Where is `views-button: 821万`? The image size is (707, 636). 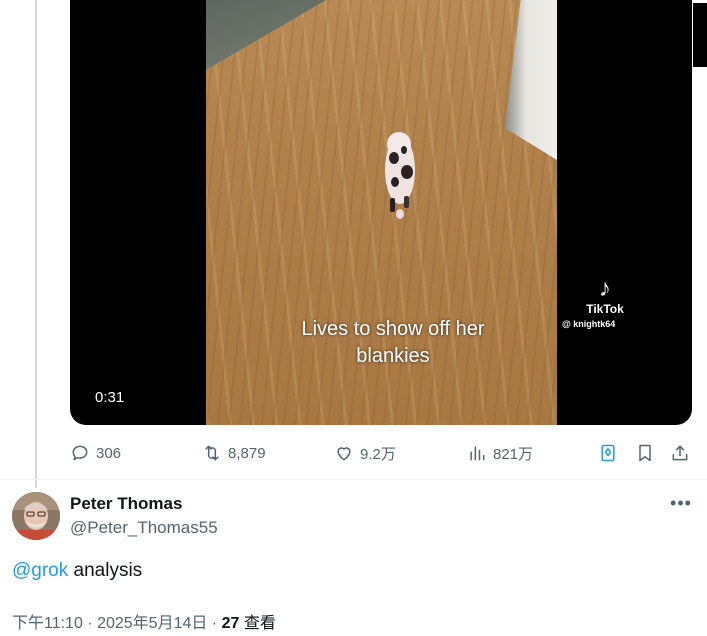
views-button: 821万 is located at coordinates (500, 453).